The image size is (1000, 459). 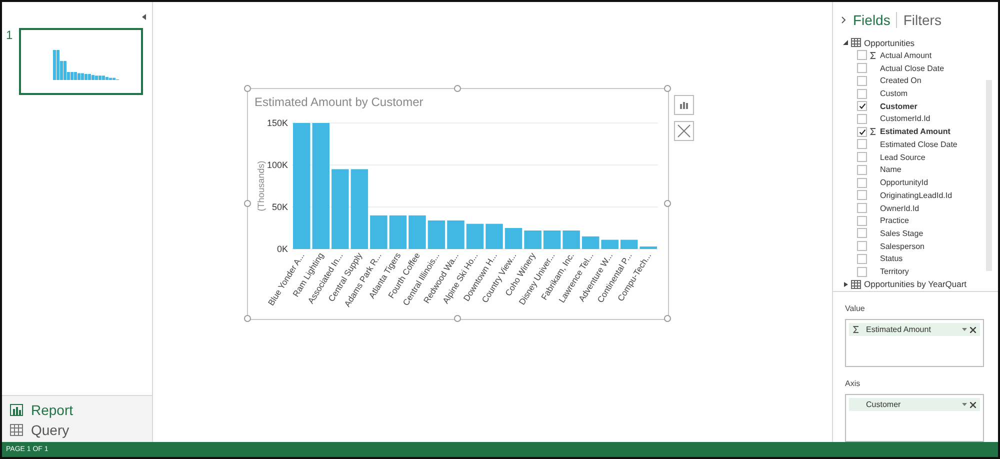 What do you see at coordinates (914, 169) in the screenshot?
I see `field-item: Name` at bounding box center [914, 169].